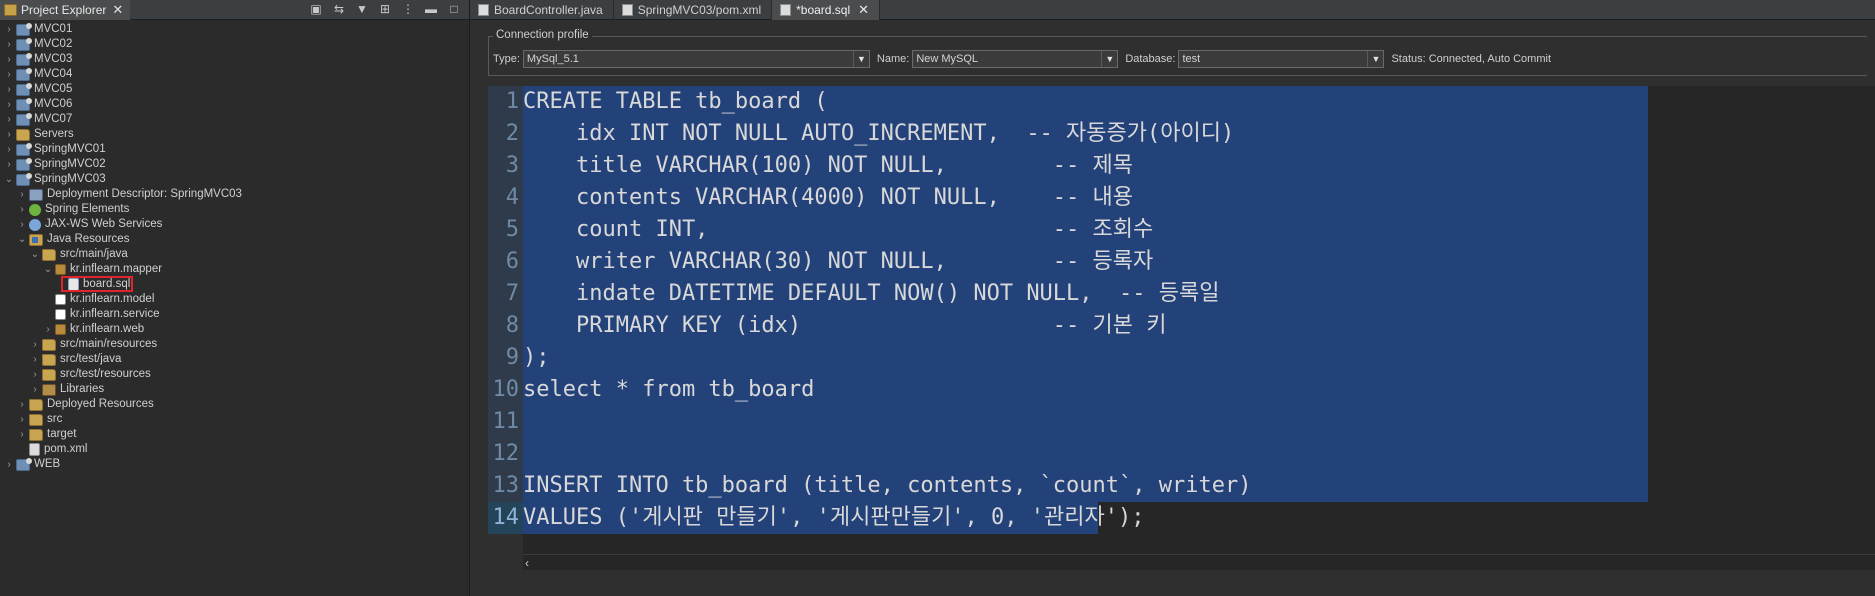  What do you see at coordinates (234, 59) in the screenshot?
I see `tree-item: › MVC03` at bounding box center [234, 59].